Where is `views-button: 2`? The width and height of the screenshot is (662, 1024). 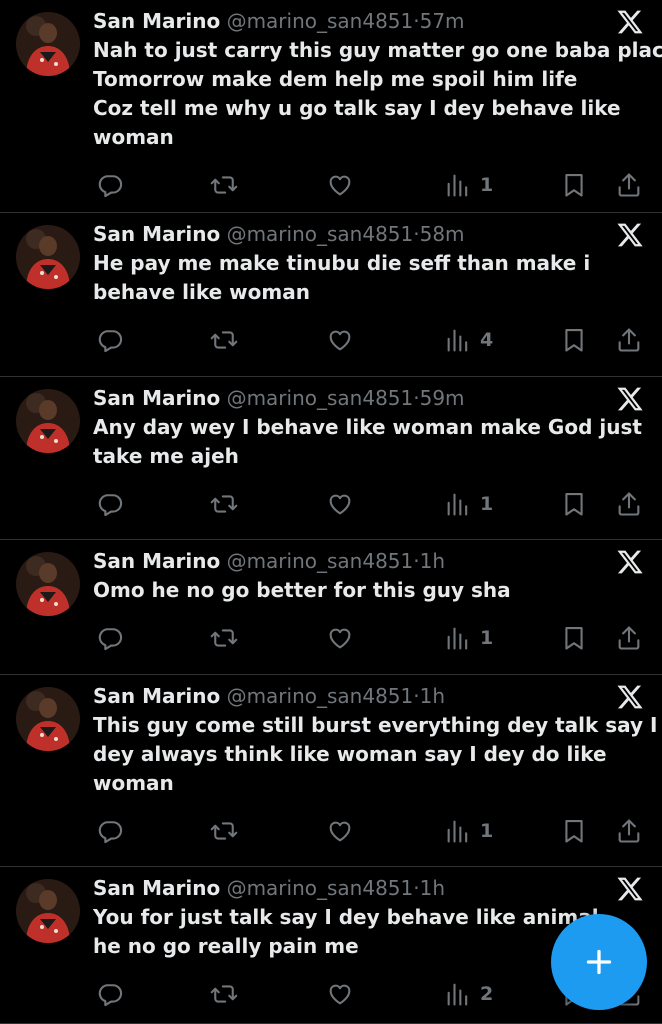 views-button: 2 is located at coordinates (468, 994).